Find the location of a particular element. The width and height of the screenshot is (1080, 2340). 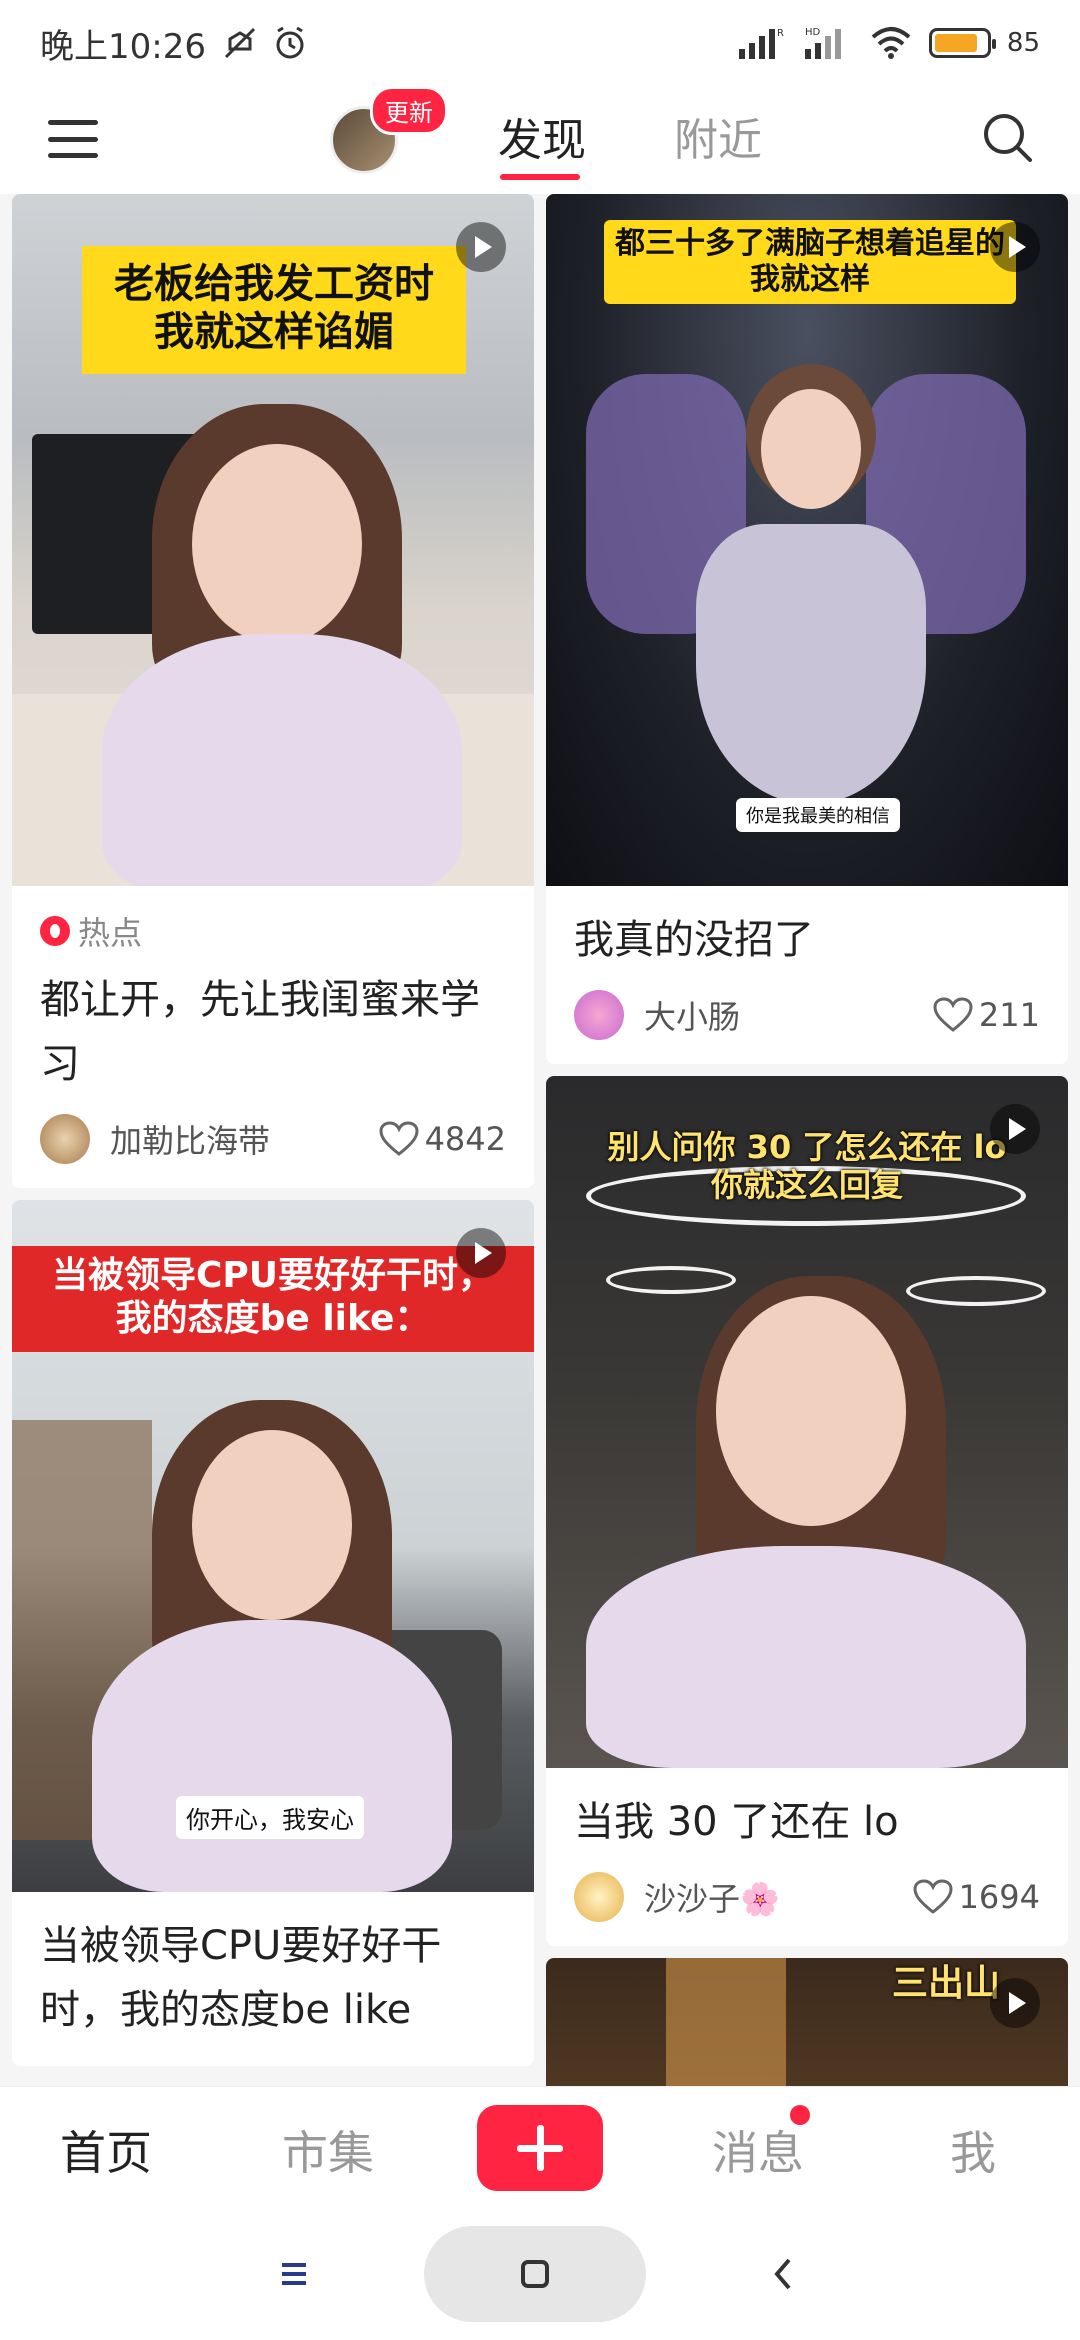

battery-icon is located at coordinates (962, 43).